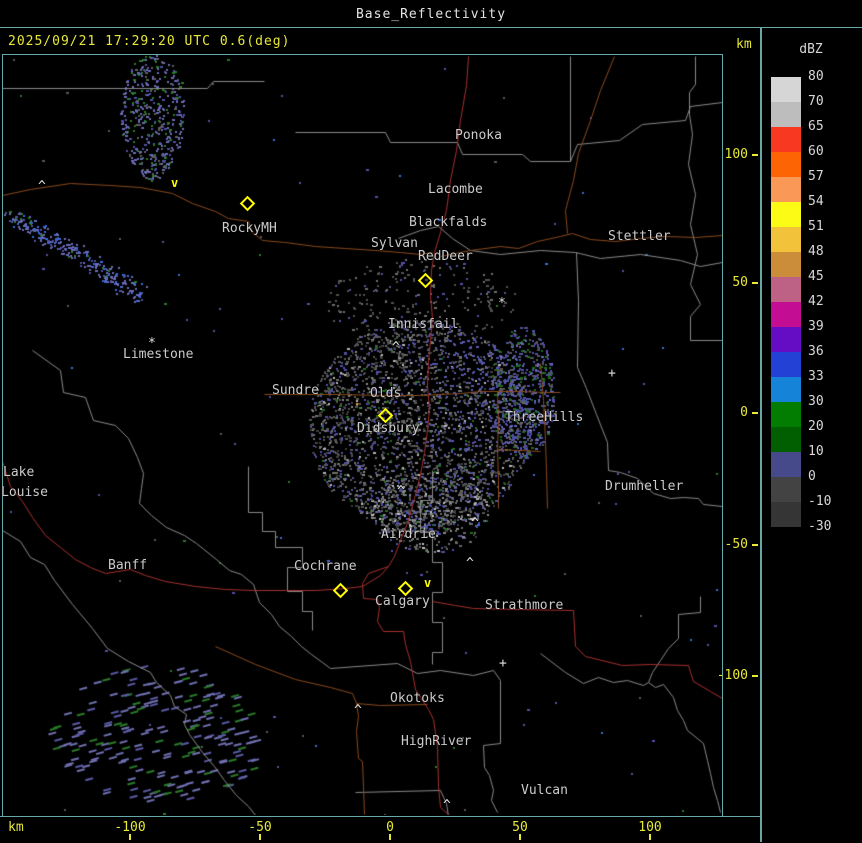 This screenshot has height=843, width=862. What do you see at coordinates (816, 126) in the screenshot?
I see `colorbar-cell-label: 65` at bounding box center [816, 126].